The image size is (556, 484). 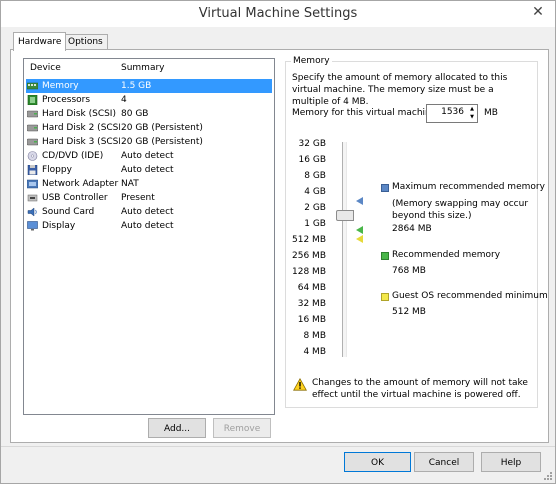 I want to click on scale-label: 16 MB, so click(x=311, y=320).